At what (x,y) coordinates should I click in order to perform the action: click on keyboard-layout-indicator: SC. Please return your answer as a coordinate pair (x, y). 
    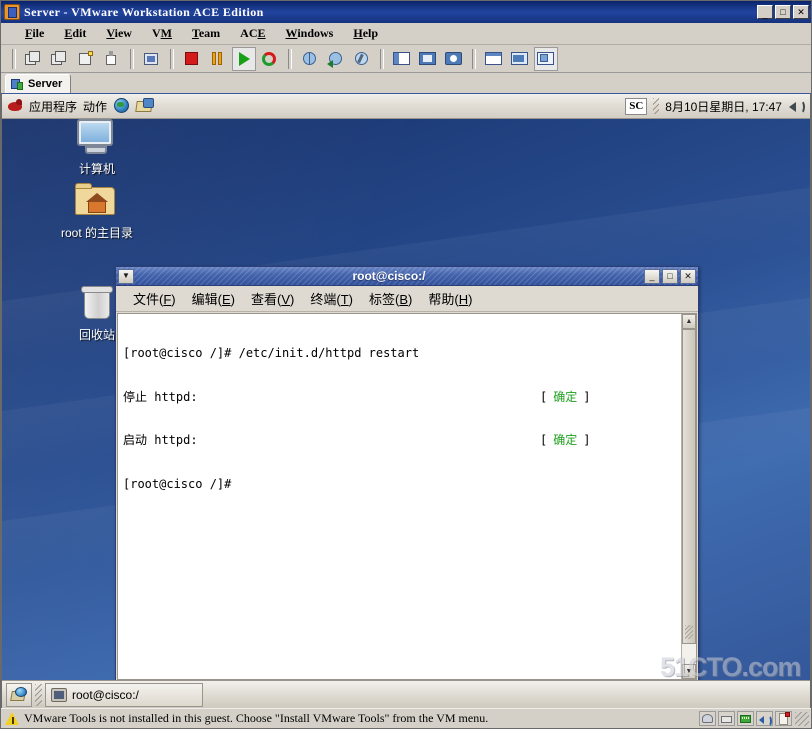
    Looking at the image, I should click on (636, 106).